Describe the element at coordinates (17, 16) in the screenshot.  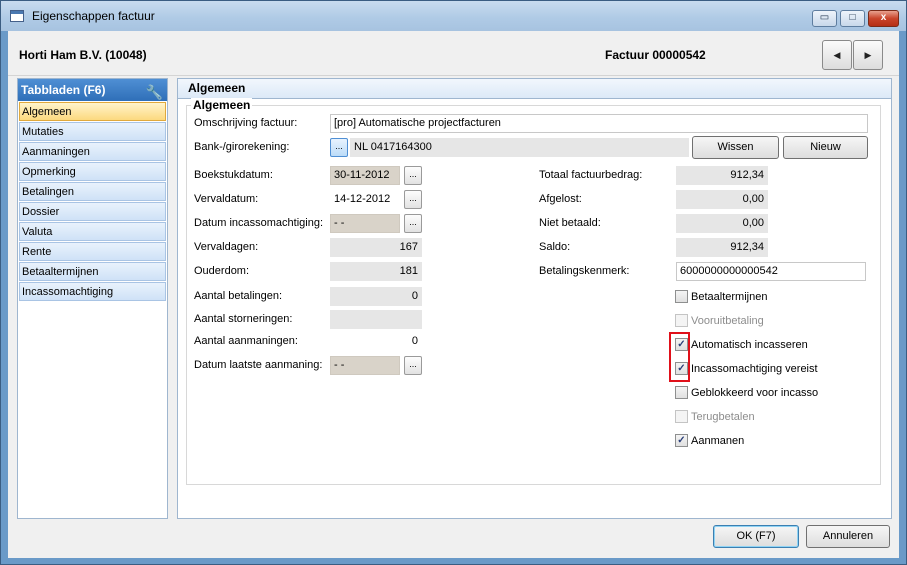
I see `window-icon` at that location.